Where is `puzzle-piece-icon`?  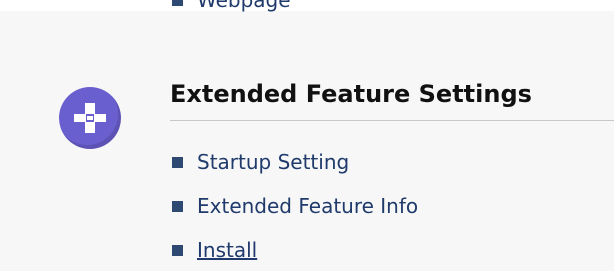
puzzle-piece-icon is located at coordinates (90, 118).